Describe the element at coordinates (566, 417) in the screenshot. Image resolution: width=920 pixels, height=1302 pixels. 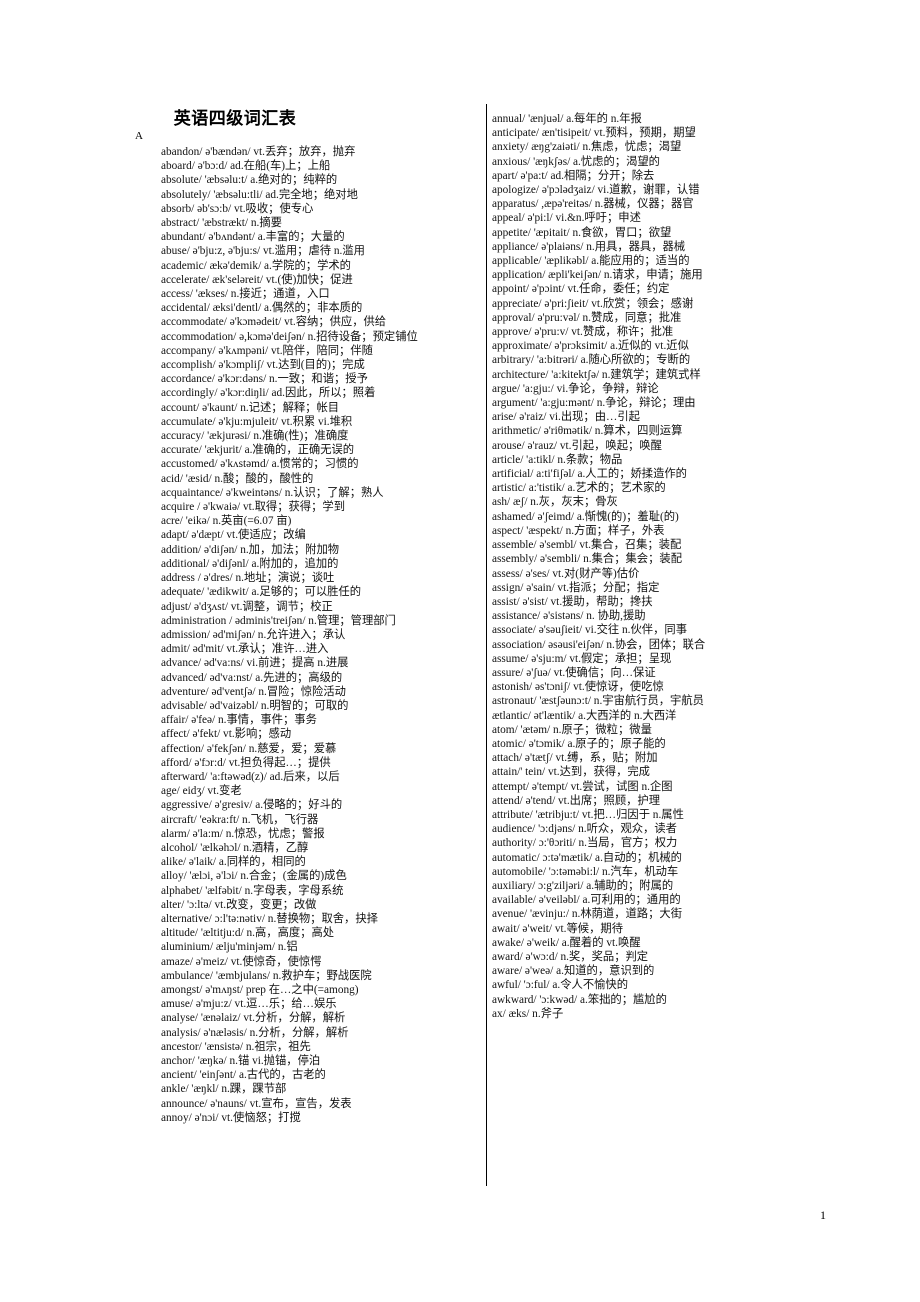
I see `vocabulary-entry: arise/ ə'raiz/ vi.出现；由…引起` at that location.